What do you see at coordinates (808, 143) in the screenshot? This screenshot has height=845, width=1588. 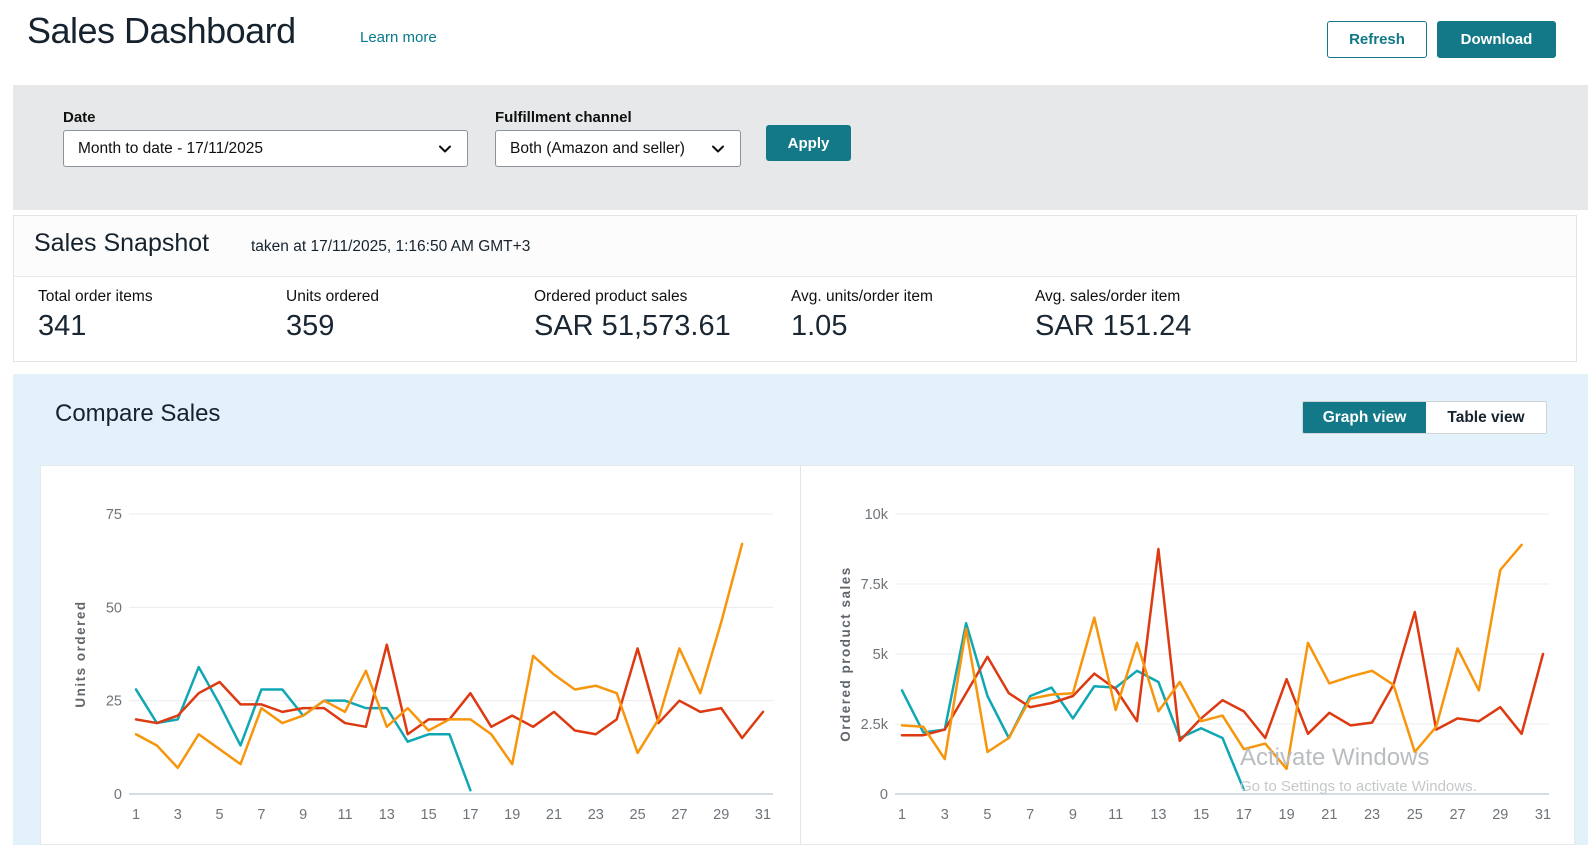 I see `apply-button: Apply` at bounding box center [808, 143].